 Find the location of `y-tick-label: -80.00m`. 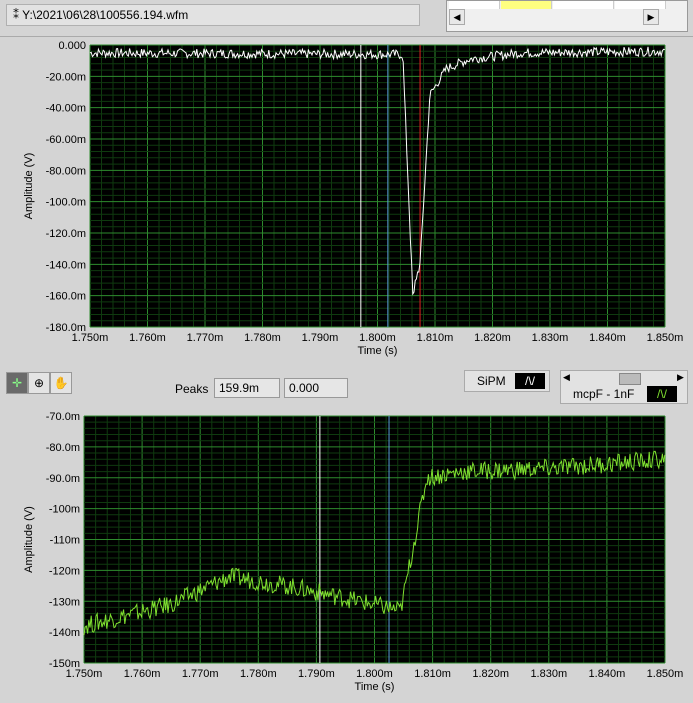

y-tick-label: -80.00m is located at coordinates (66, 171).